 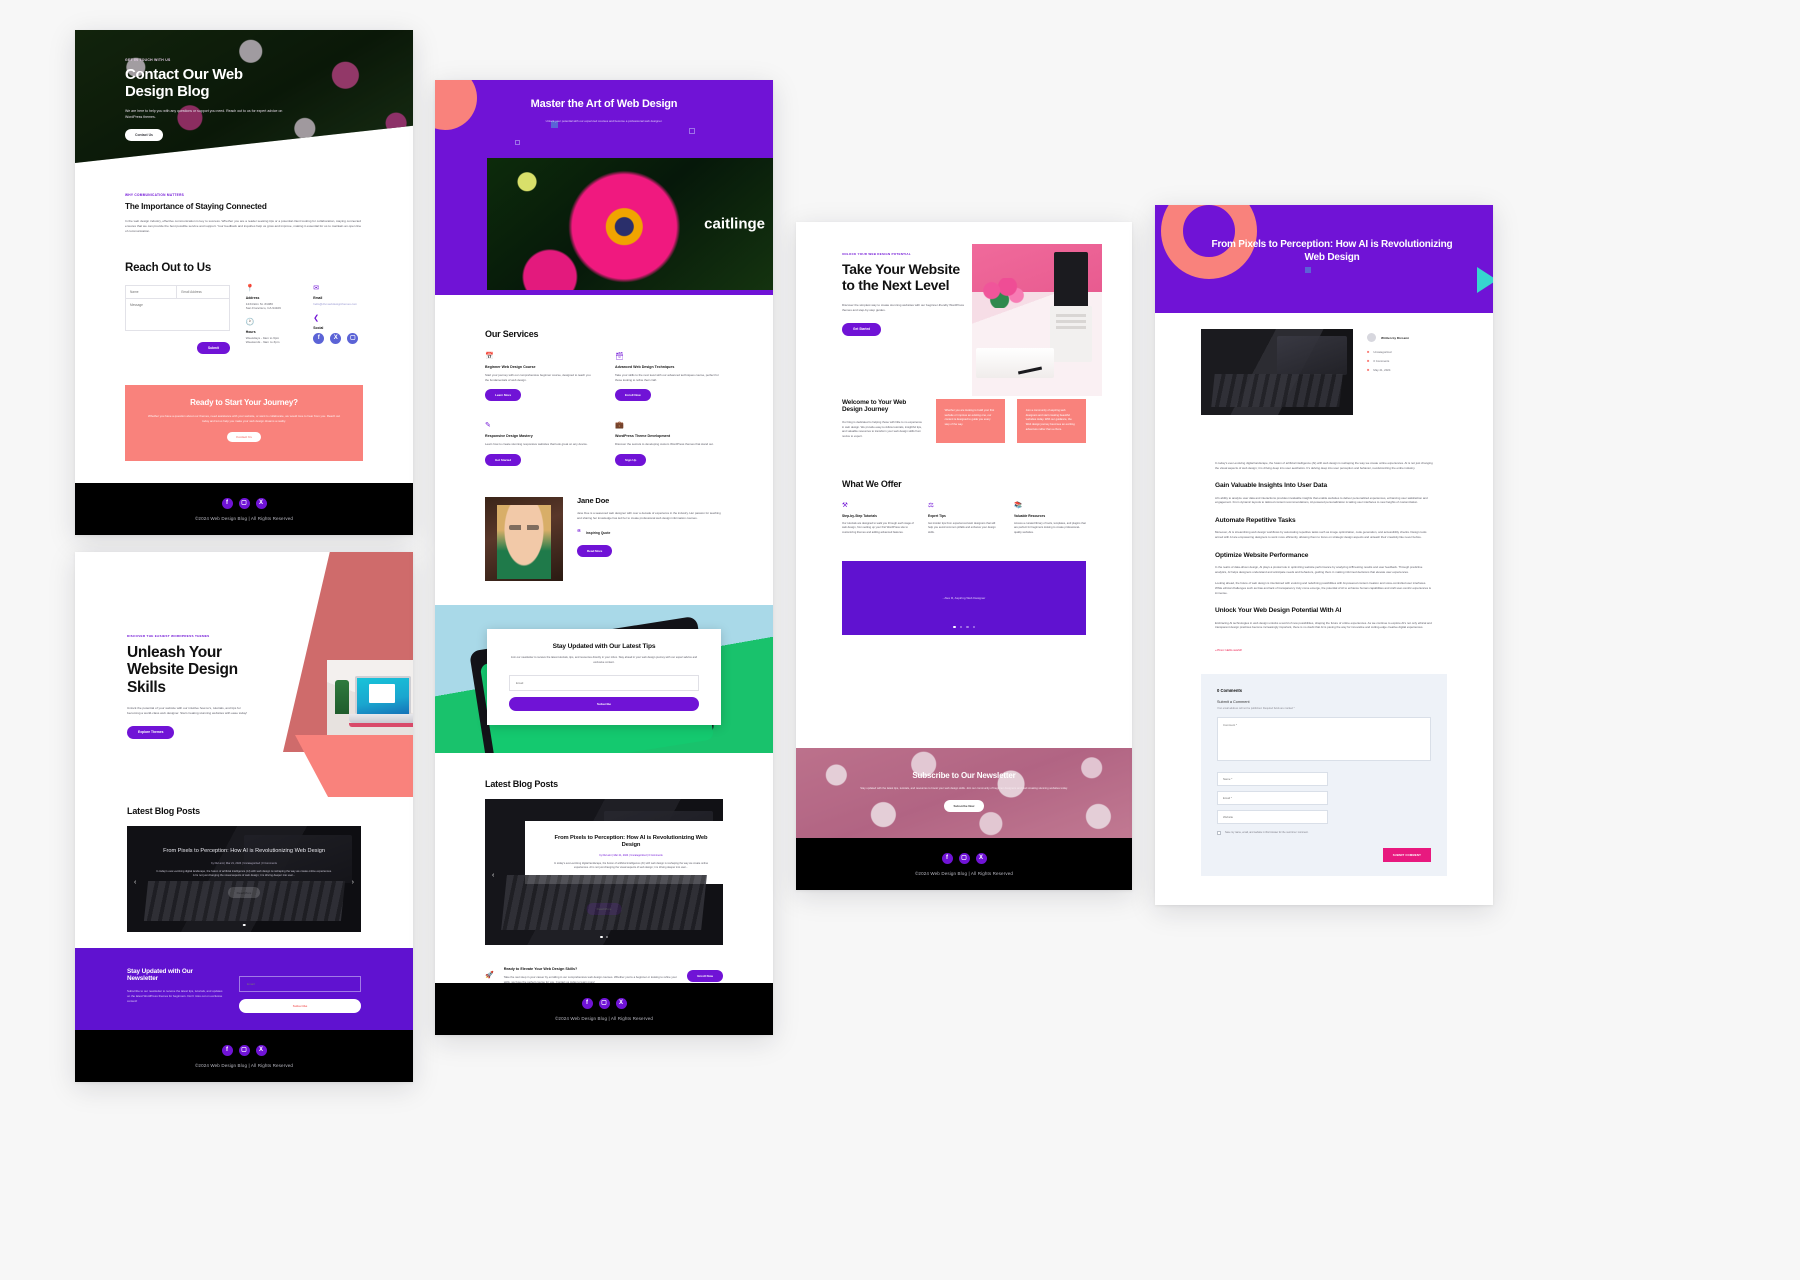 I want to click on contact-hero-eyebrow: GET IN TOUCH WITH US, so click(x=148, y=60).